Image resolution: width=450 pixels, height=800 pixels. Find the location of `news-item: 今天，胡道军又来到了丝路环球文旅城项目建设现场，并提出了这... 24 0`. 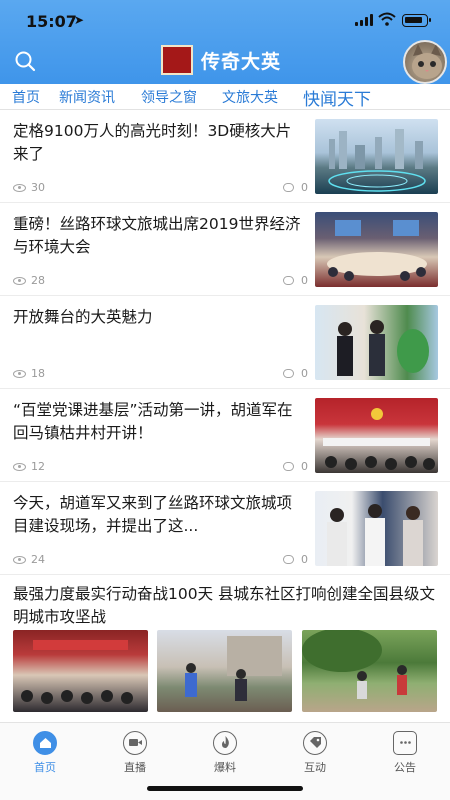

news-item: 今天，胡道军又来到了丝路环球文旅城项目建设现场，并提出了这... 24 0 is located at coordinates (225, 528).